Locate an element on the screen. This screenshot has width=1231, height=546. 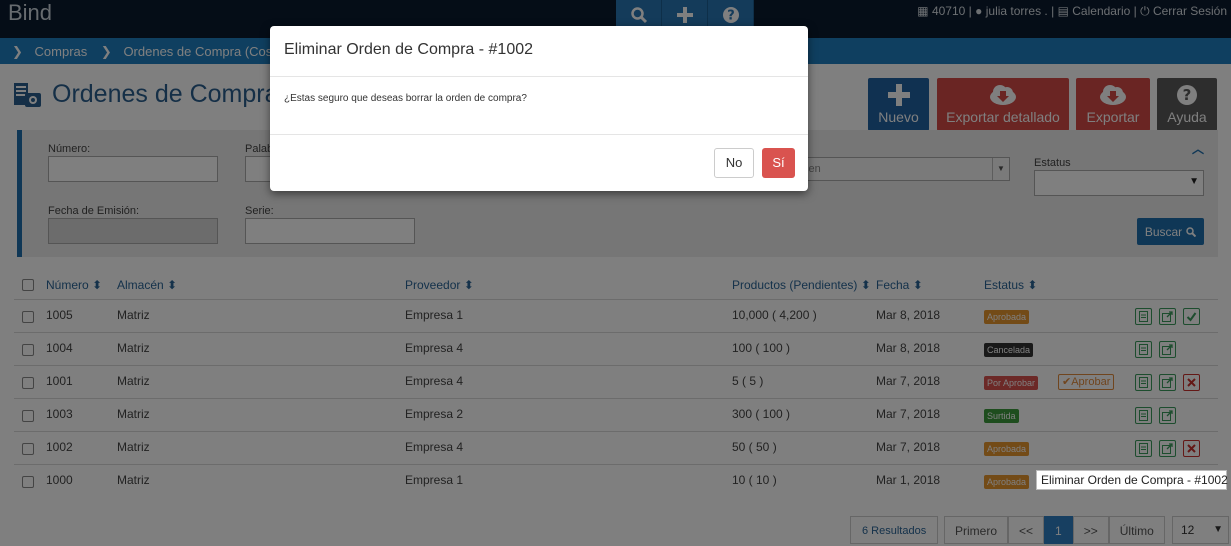
yes-button: Sí is located at coordinates (778, 163).